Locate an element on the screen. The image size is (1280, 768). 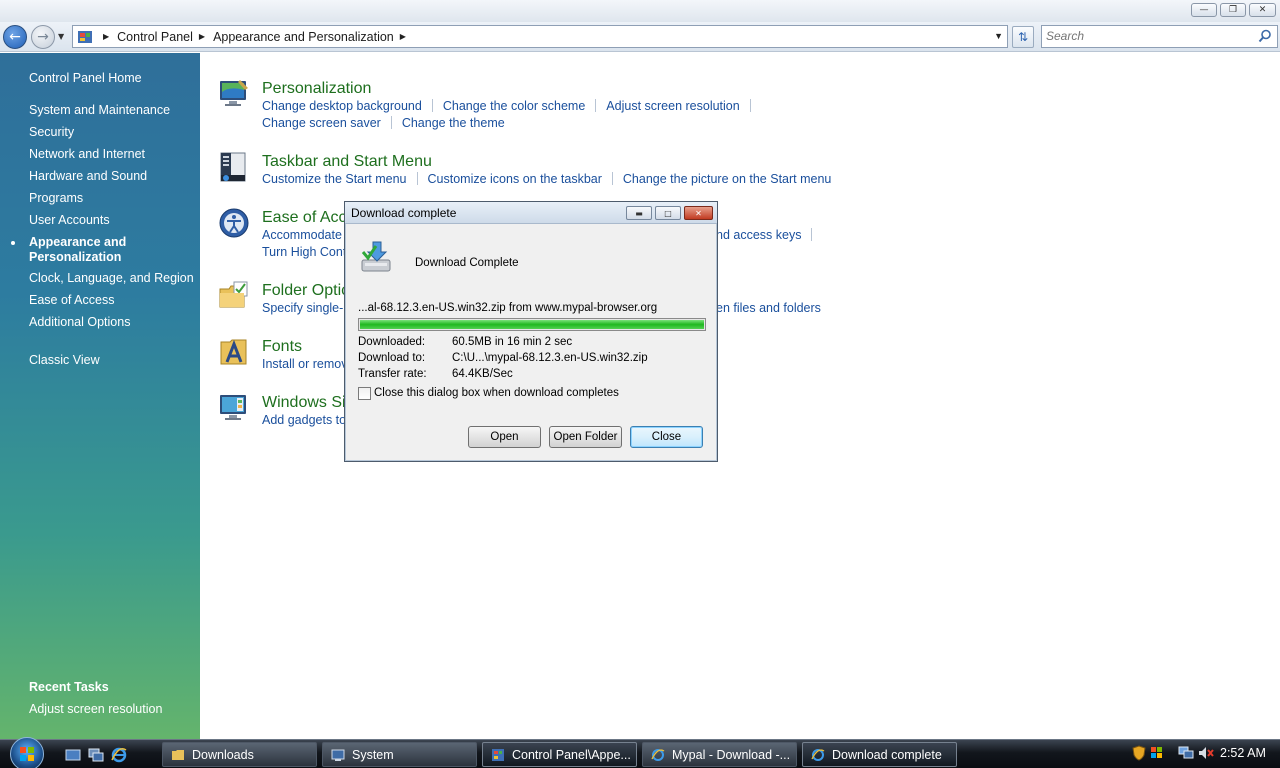
minimize-icon: — is located at coordinates (1204, 10).